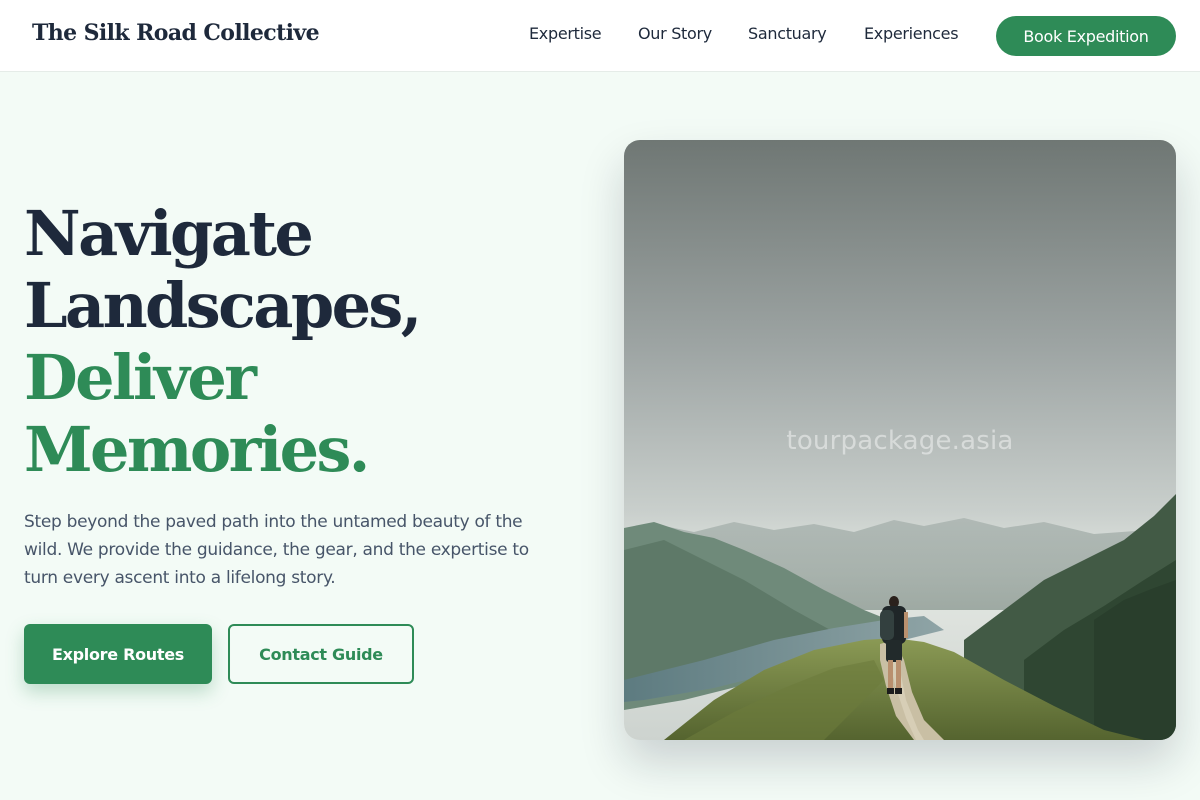 The height and width of the screenshot is (800, 1200). What do you see at coordinates (787, 33) in the screenshot?
I see `nav-link-sanctuary: Sanctuary` at bounding box center [787, 33].